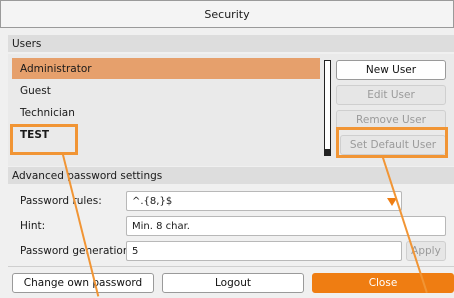 This screenshot has width=454, height=298. What do you see at coordinates (327, 152) in the screenshot?
I see `scrollbar-thumb` at bounding box center [327, 152].